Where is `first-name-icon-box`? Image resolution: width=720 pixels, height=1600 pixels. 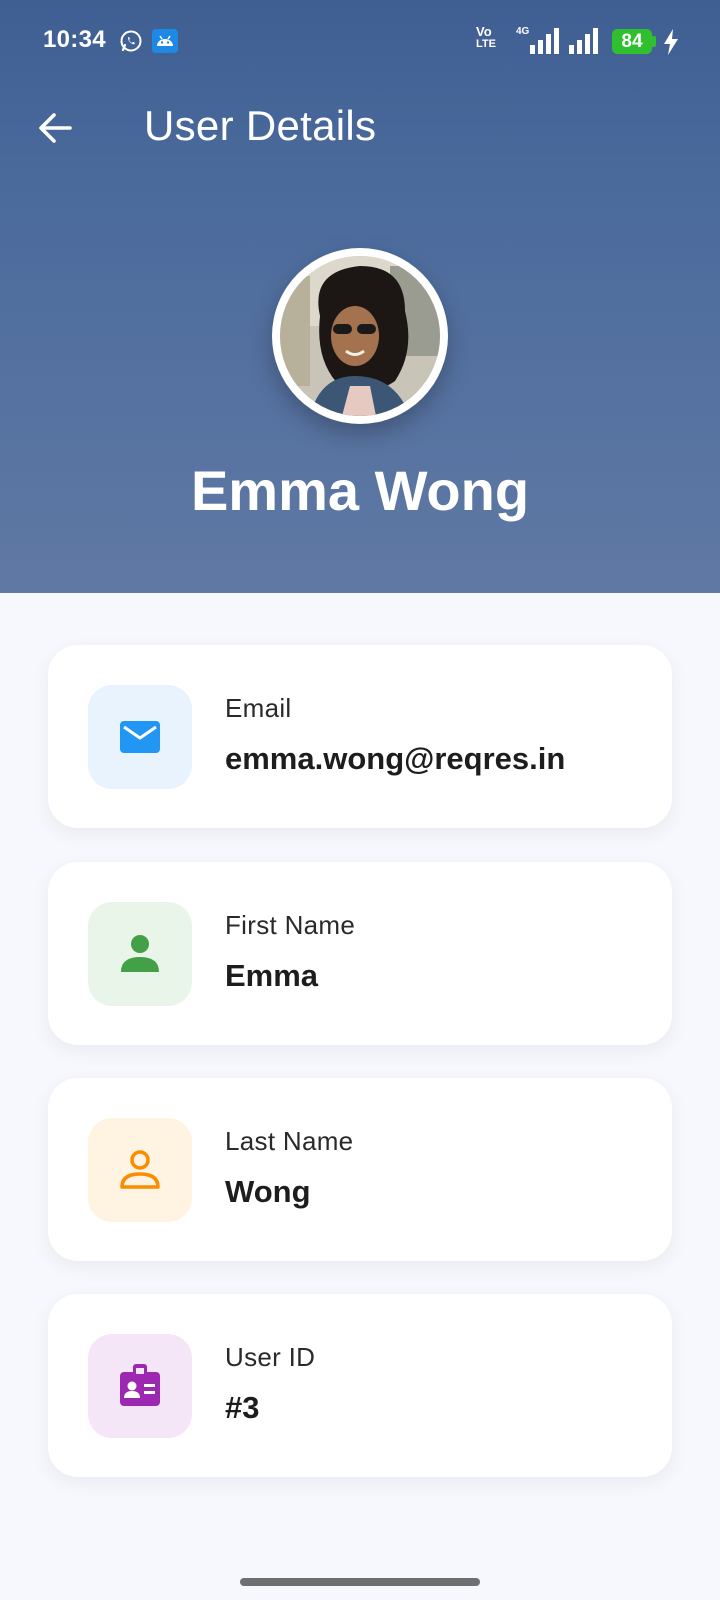 first-name-icon-box is located at coordinates (140, 954).